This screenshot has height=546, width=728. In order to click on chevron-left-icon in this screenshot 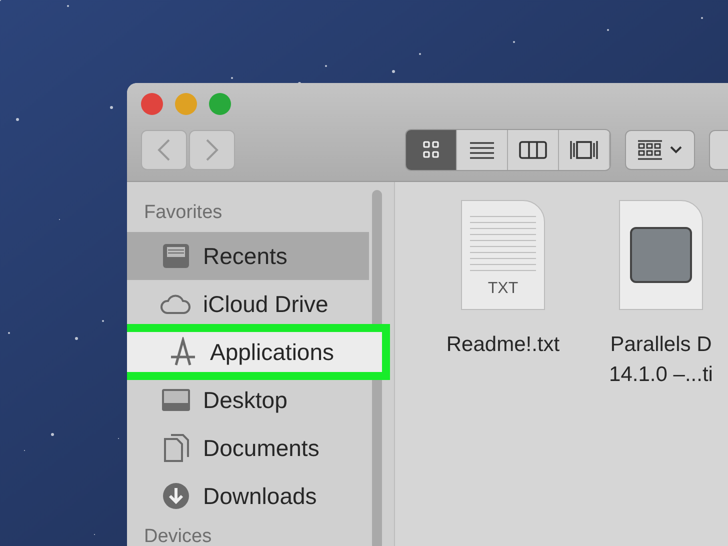, I will do `click(164, 150)`.